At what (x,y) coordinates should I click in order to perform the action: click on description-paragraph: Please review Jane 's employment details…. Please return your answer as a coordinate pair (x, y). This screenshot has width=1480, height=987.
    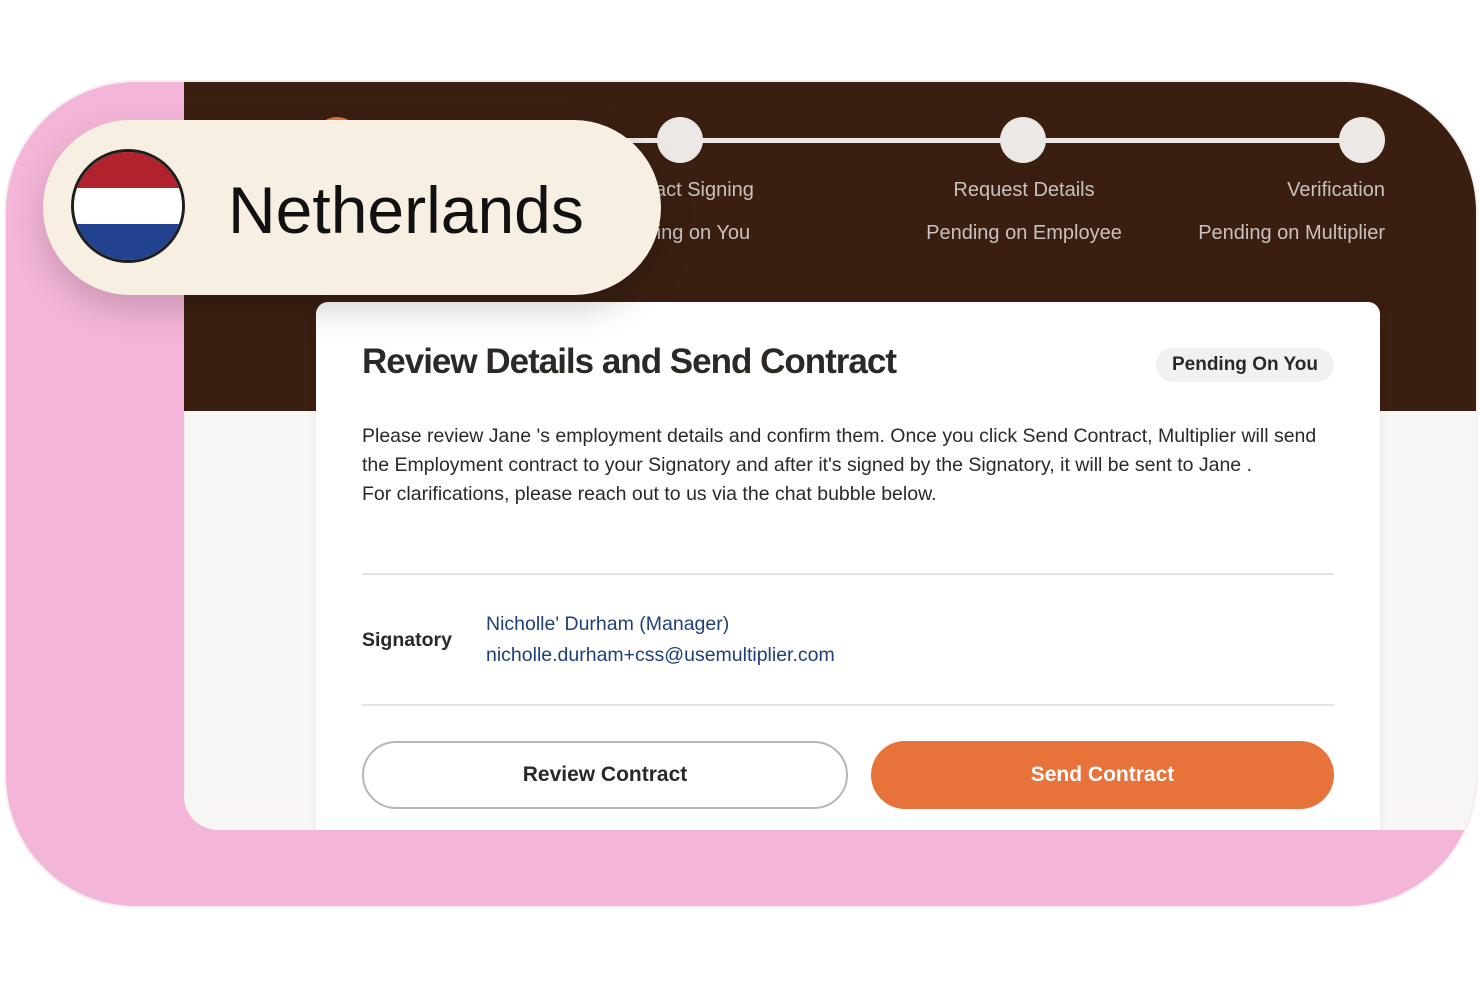
    Looking at the image, I should click on (839, 450).